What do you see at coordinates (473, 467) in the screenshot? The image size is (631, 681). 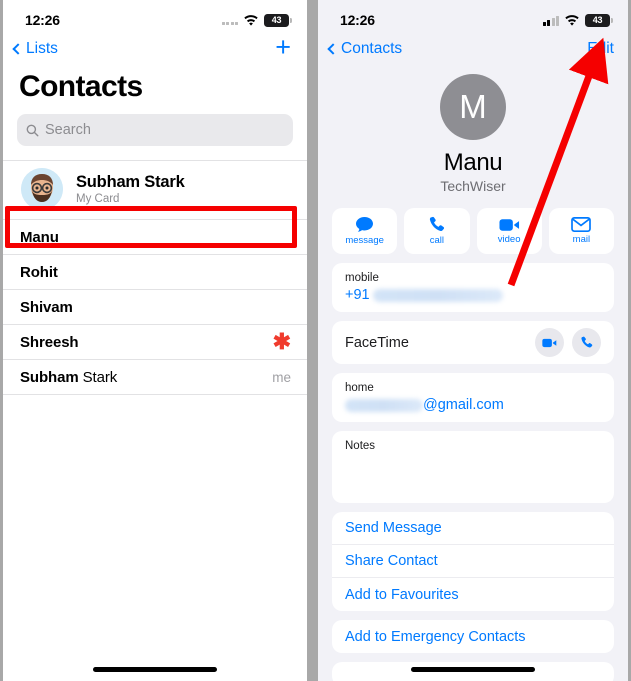 I see `notes-card: Notes` at bounding box center [473, 467].